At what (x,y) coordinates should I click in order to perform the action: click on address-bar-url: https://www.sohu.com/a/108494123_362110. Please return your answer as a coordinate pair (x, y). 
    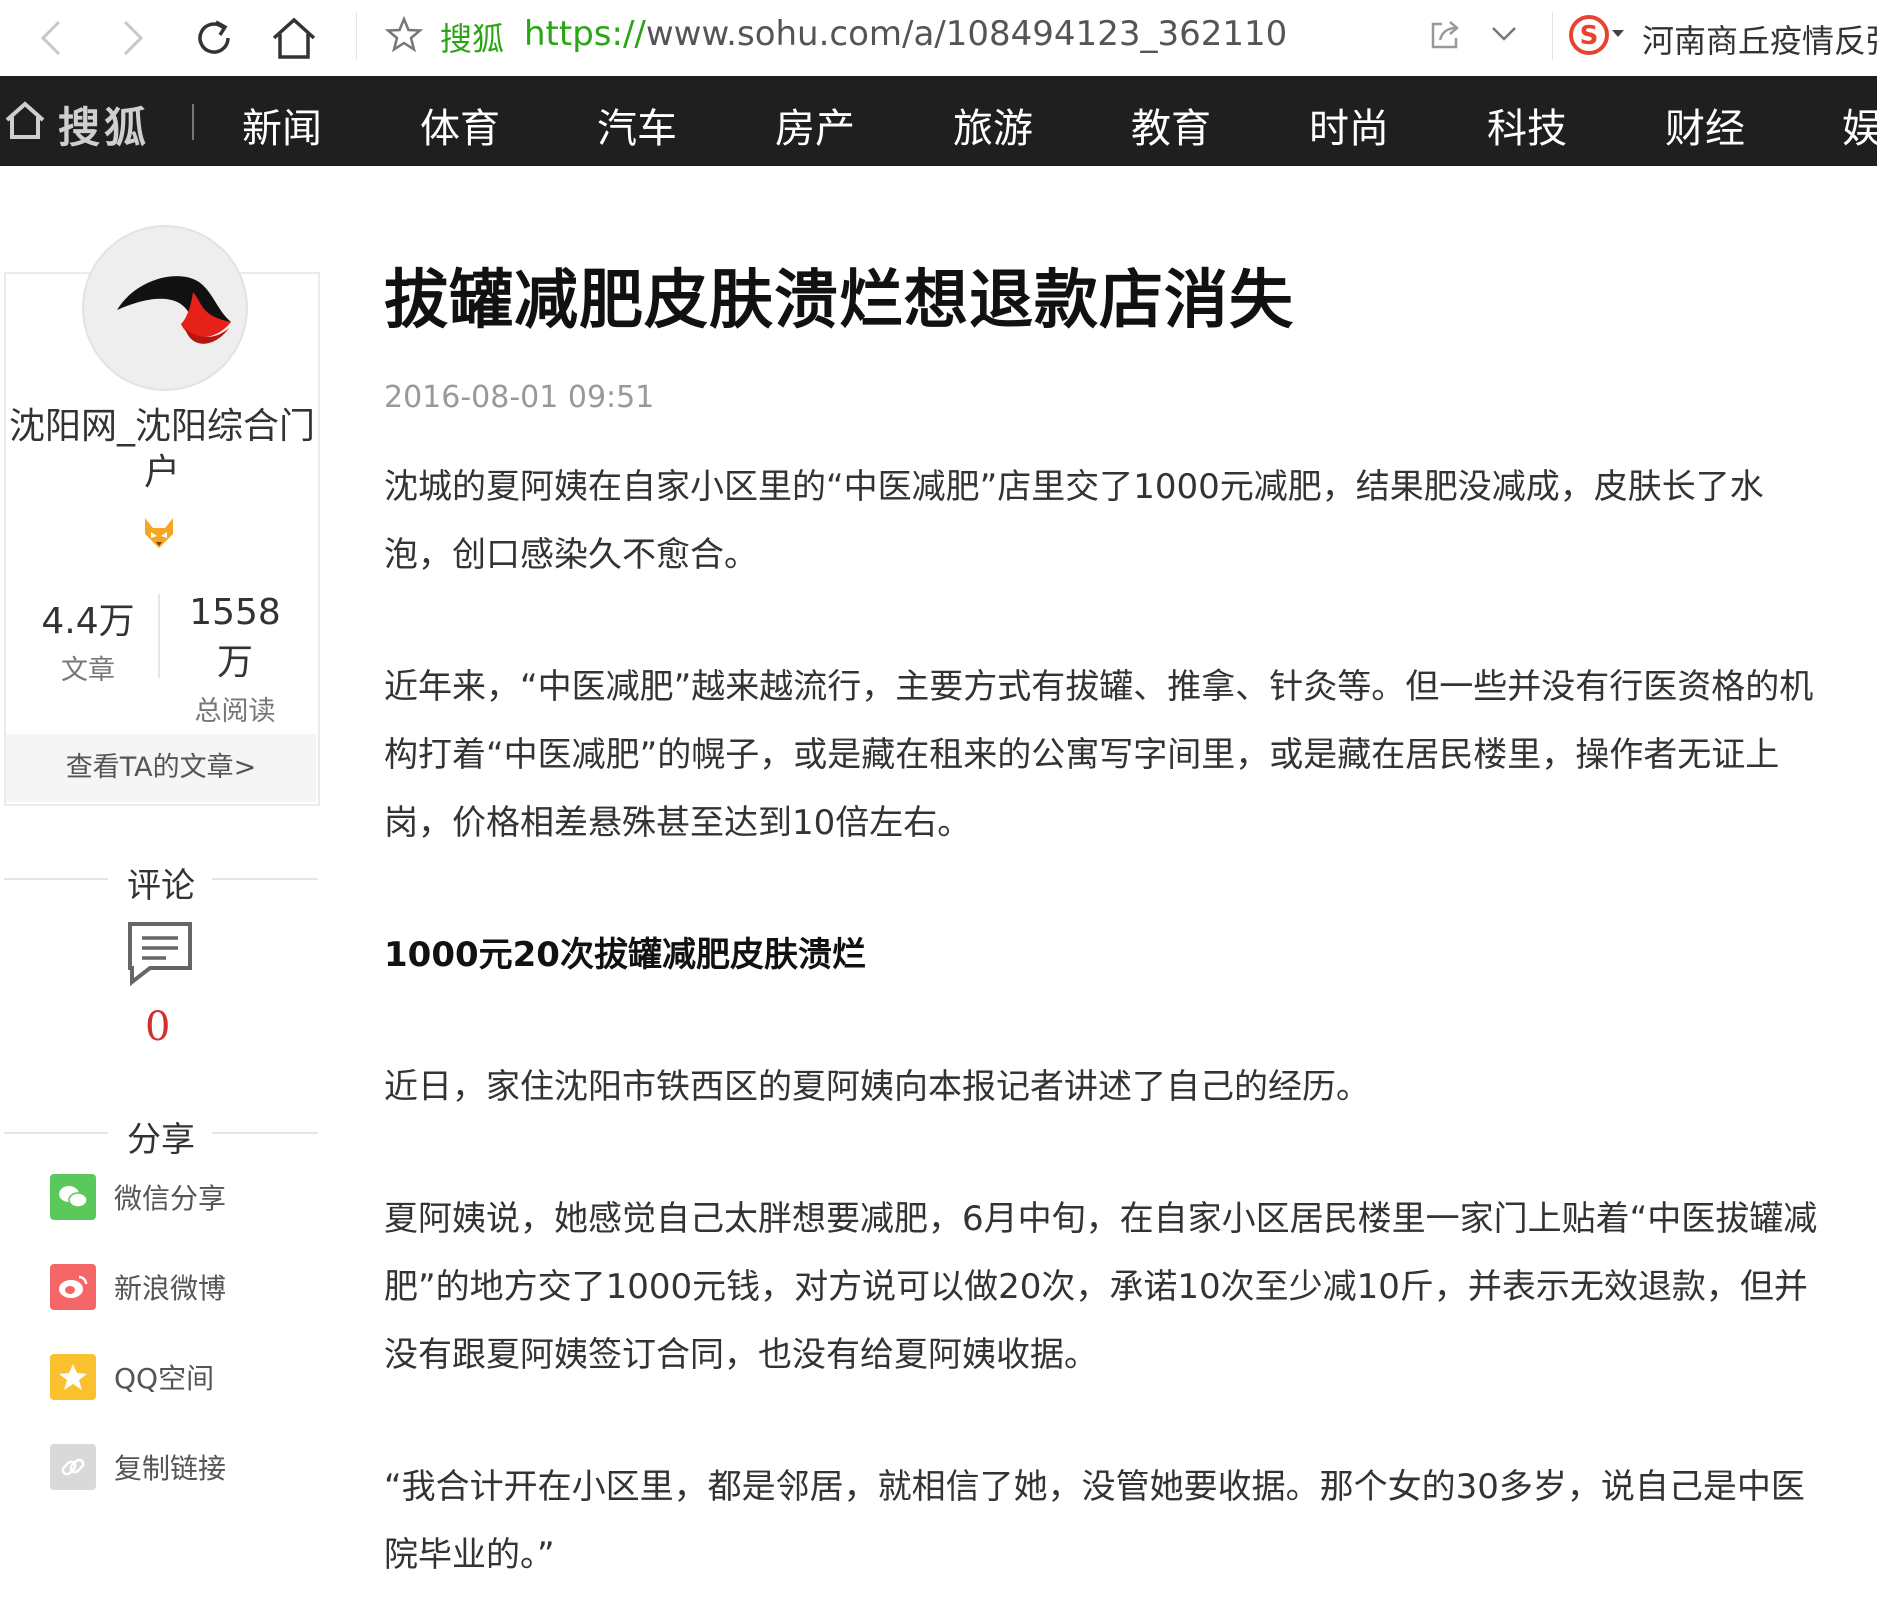
    Looking at the image, I should click on (905, 34).